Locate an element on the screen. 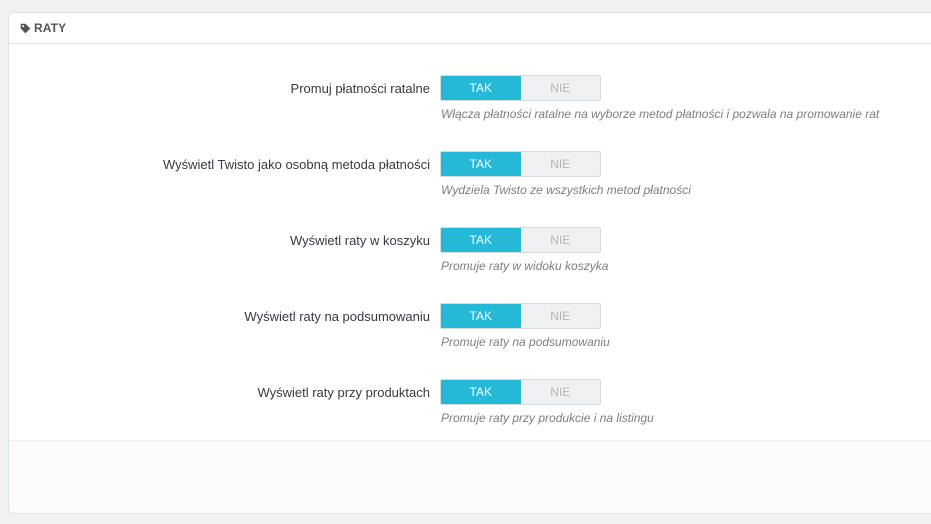 Image resolution: width=931 pixels, height=524 pixels. setting-label: Wyświetl raty na podsumowaniu is located at coordinates (337, 316).